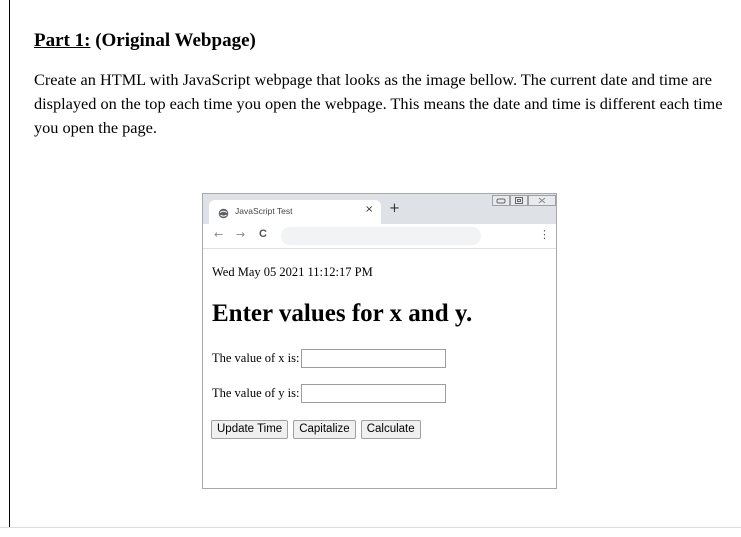 Image resolution: width=741 pixels, height=537 pixels. I want to click on y-value-row: The value of y is:, so click(329, 393).